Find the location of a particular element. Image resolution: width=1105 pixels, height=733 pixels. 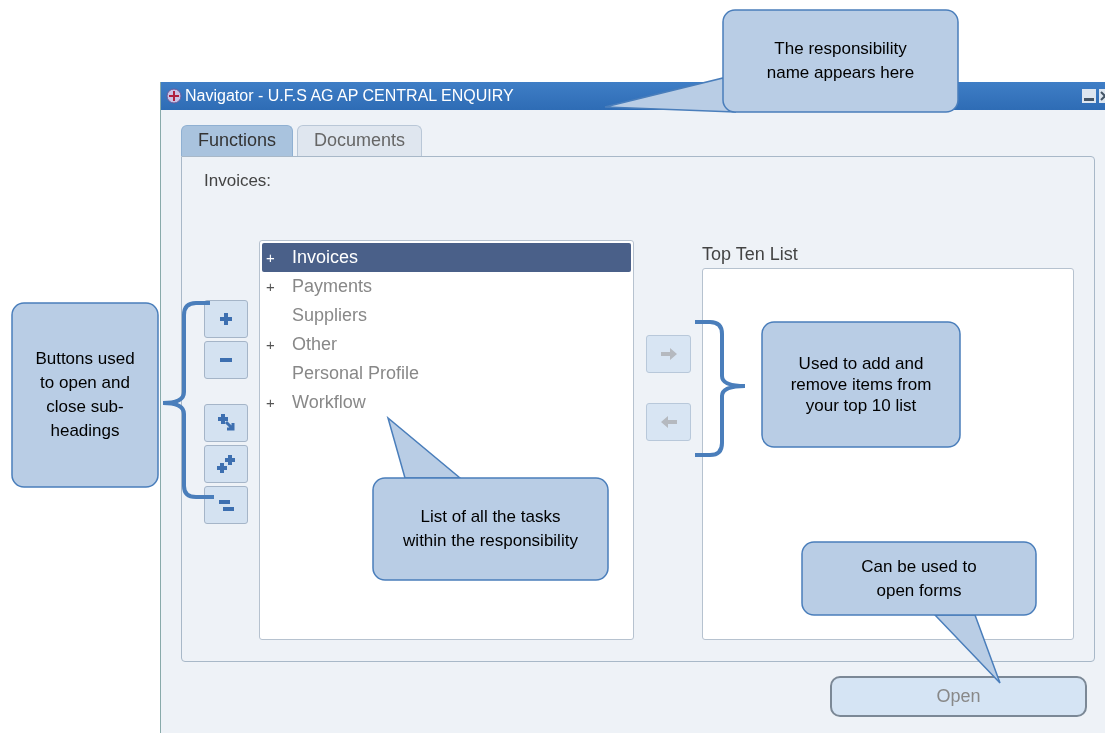

expand-branch-icon is located at coordinates (226, 423).